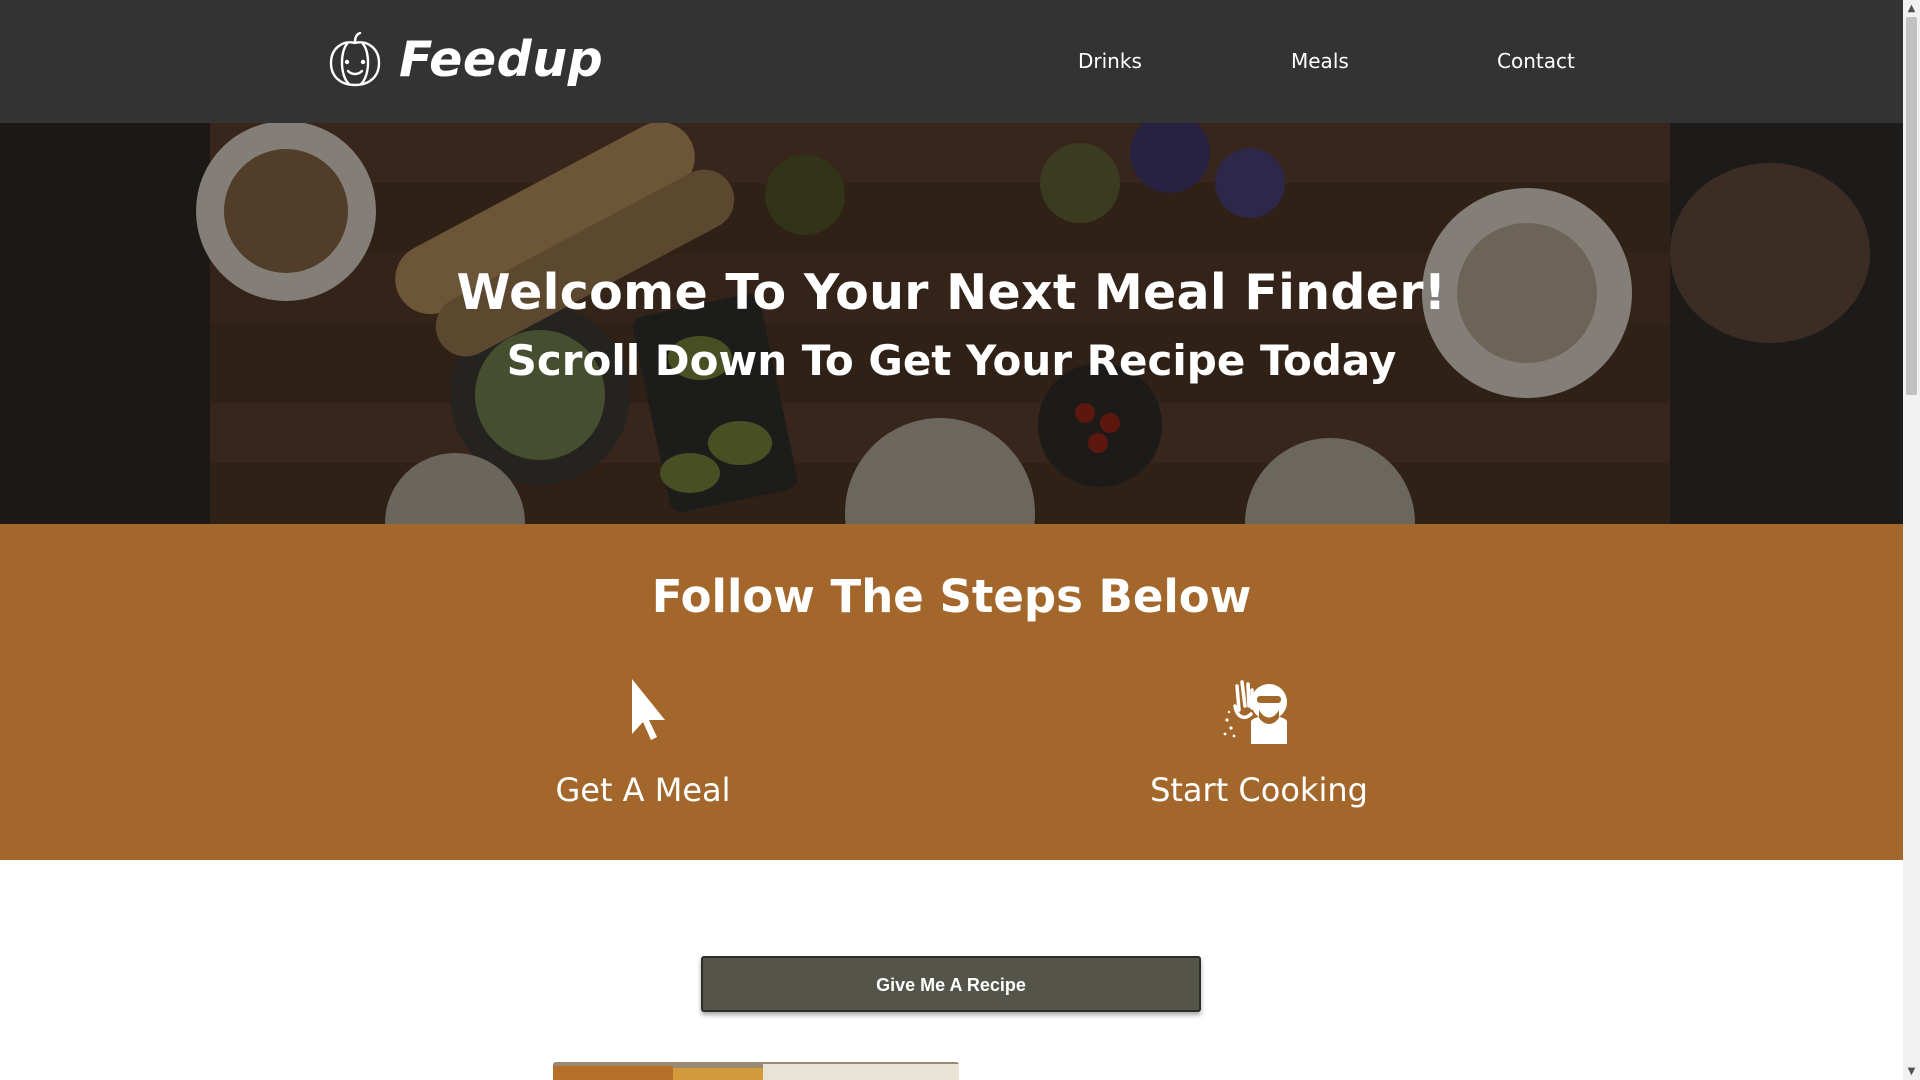 The width and height of the screenshot is (1920, 1080). What do you see at coordinates (1536, 61) in the screenshot?
I see `nav-contact-link: Contact` at bounding box center [1536, 61].